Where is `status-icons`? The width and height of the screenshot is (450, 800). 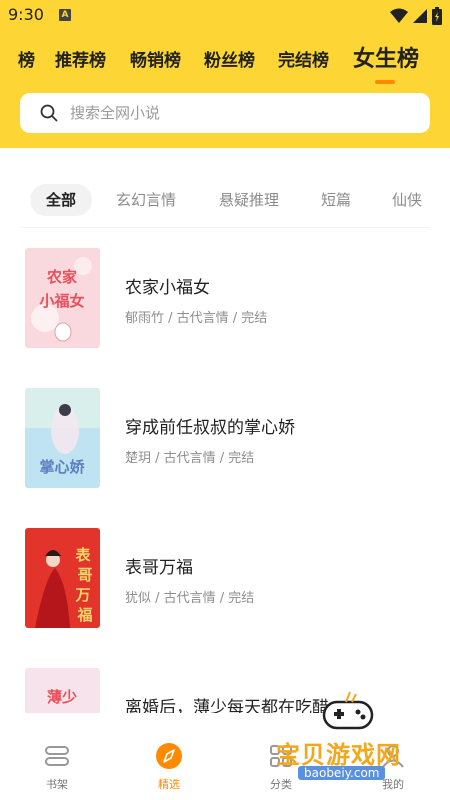
status-icons is located at coordinates (416, 16).